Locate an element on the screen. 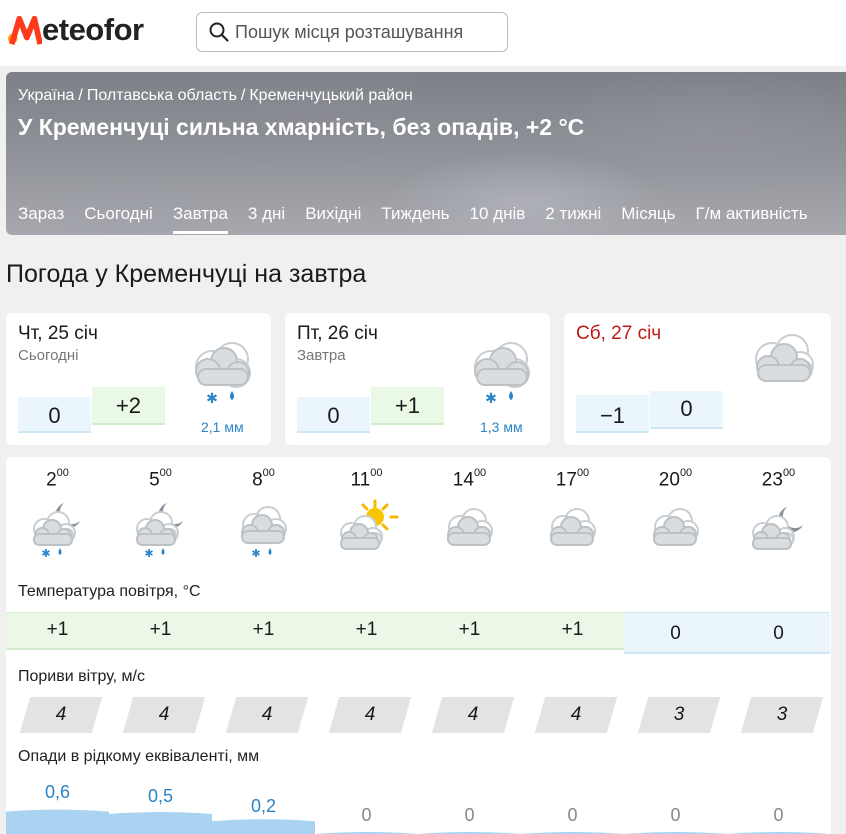 This screenshot has height=834, width=846. sun-cloud-icon is located at coordinates (368, 525).